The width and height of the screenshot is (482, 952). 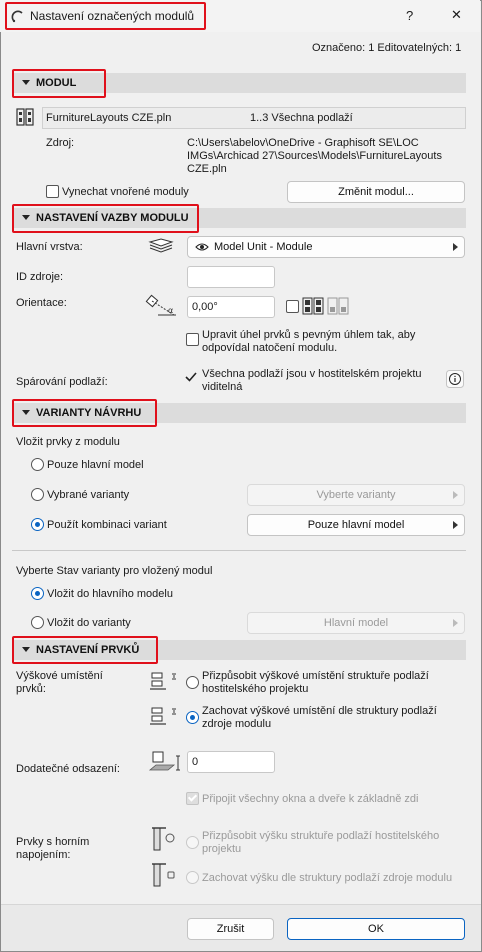 What do you see at coordinates (84, 413) in the screenshot?
I see `highlight-varianty` at bounding box center [84, 413].